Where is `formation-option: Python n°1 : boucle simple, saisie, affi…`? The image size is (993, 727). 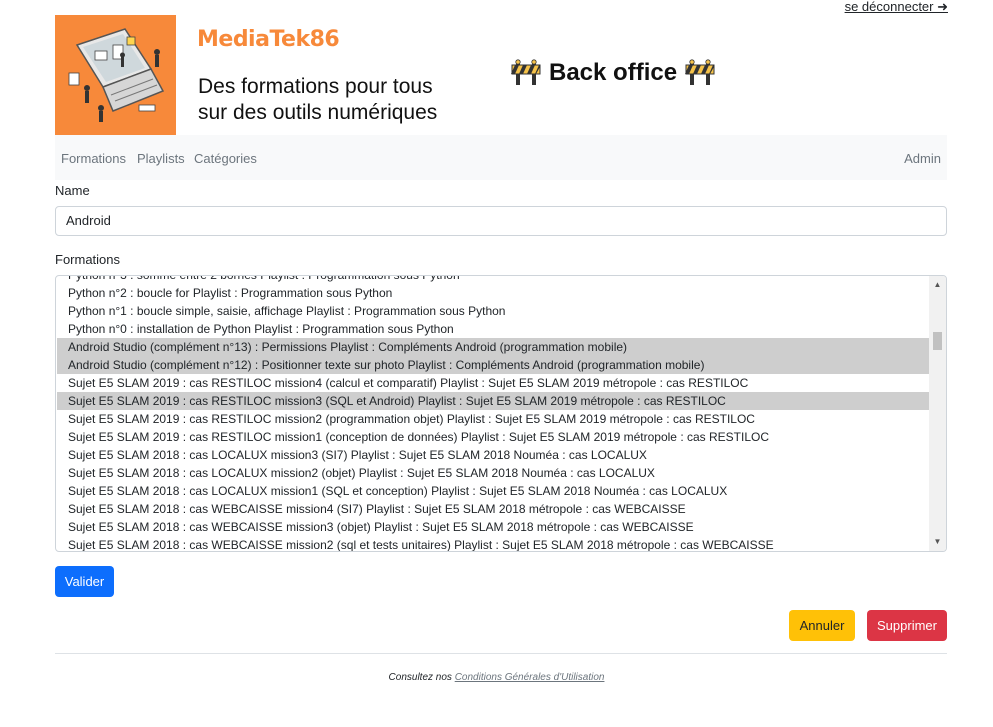 formation-option: Python n°1 : boucle simple, saisie, affi… is located at coordinates (494, 311).